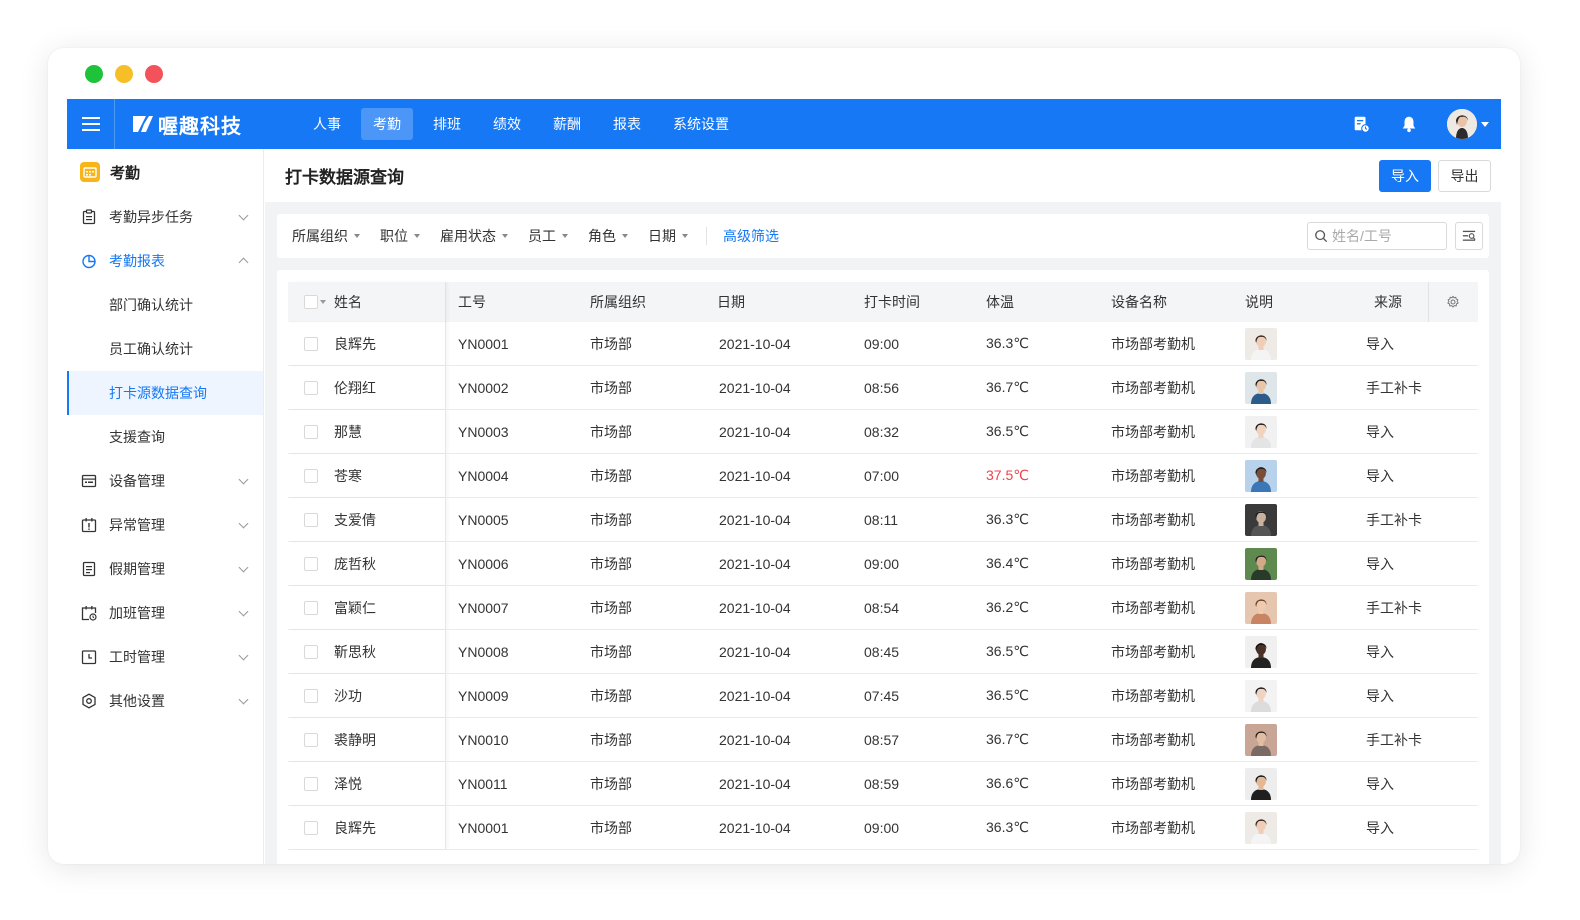  What do you see at coordinates (1469, 236) in the screenshot?
I see `filter-settings-icon` at bounding box center [1469, 236].